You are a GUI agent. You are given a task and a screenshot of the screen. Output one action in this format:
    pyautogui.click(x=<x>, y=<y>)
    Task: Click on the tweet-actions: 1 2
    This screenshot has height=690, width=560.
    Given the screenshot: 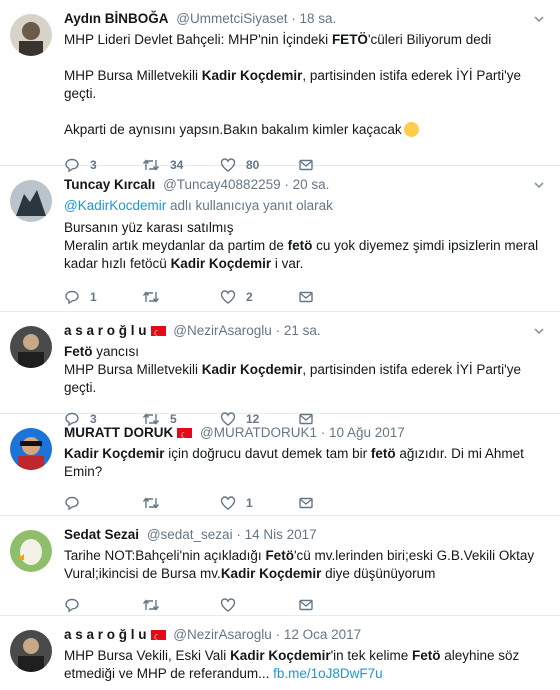 What is the action you would take?
    pyautogui.click(x=304, y=297)
    